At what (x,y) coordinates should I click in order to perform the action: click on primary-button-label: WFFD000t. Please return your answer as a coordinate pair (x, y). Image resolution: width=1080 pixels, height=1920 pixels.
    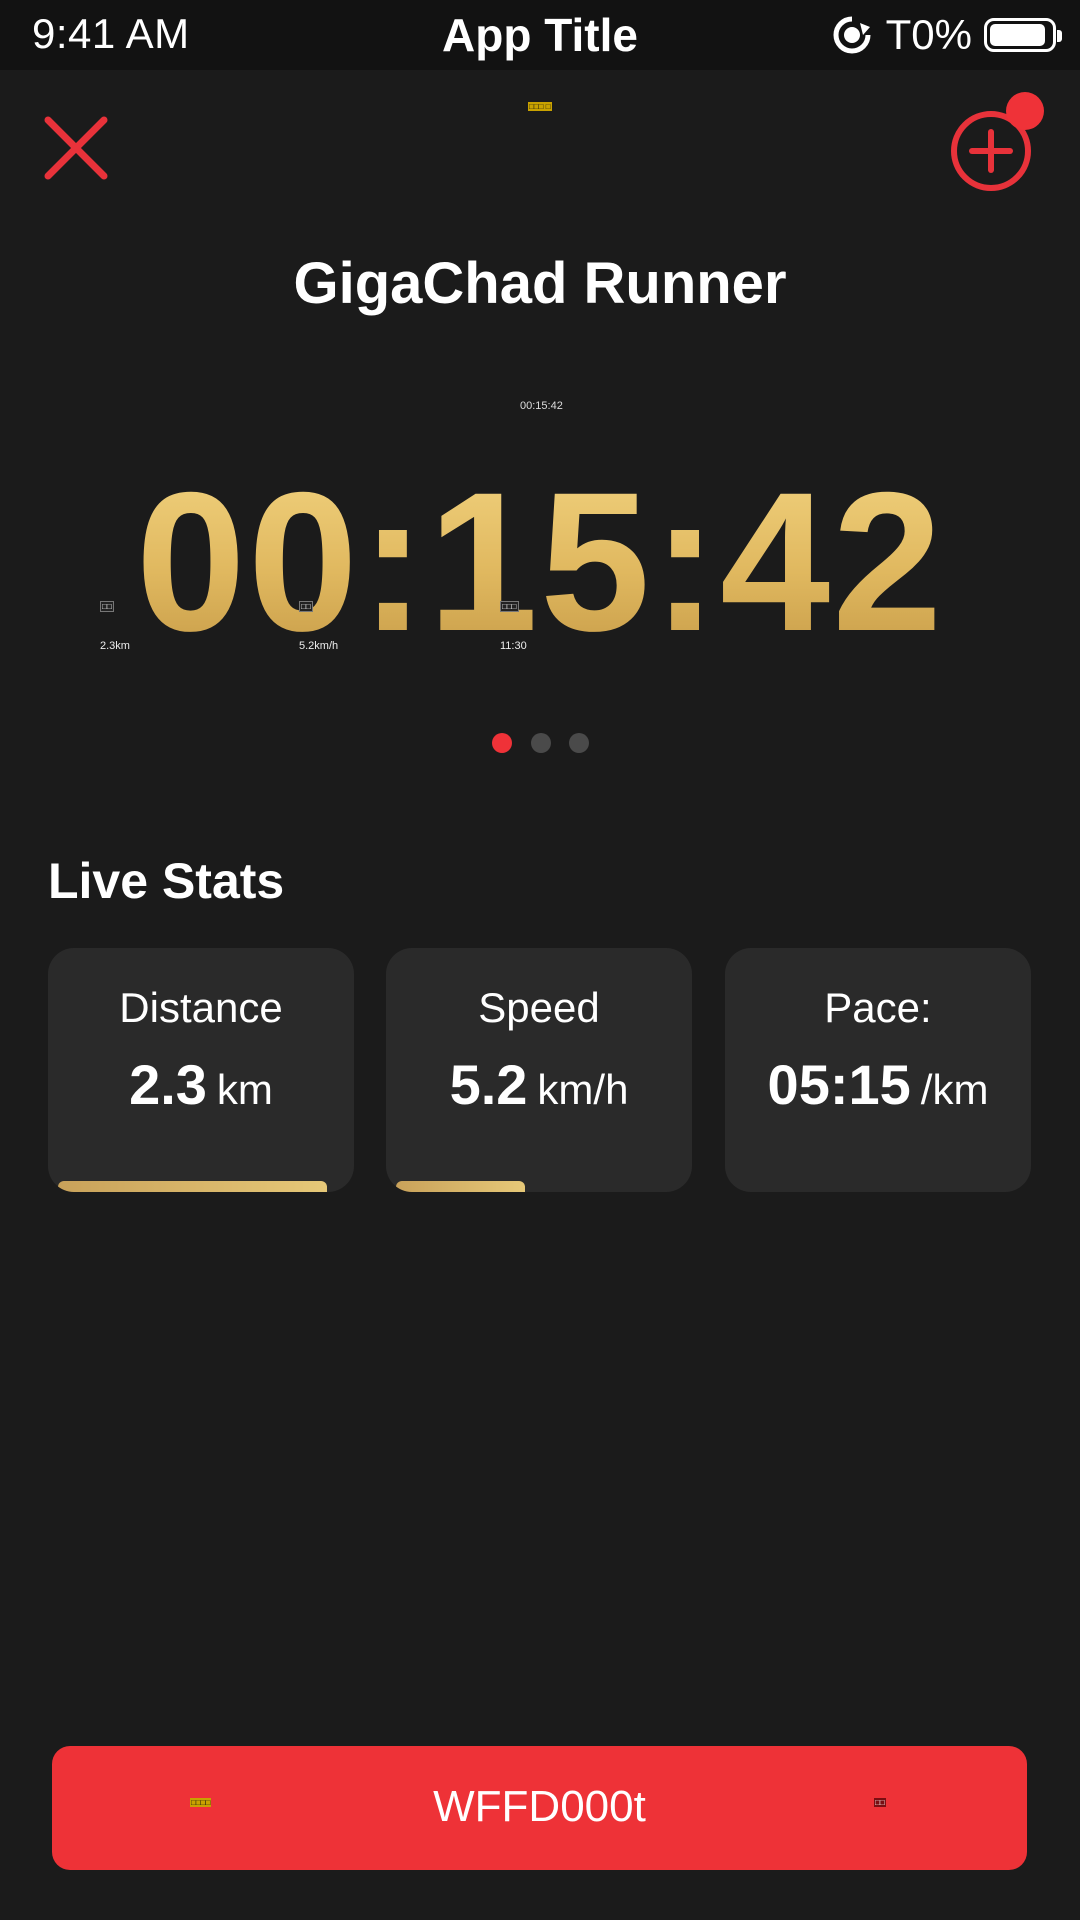
    Looking at the image, I should click on (539, 1806).